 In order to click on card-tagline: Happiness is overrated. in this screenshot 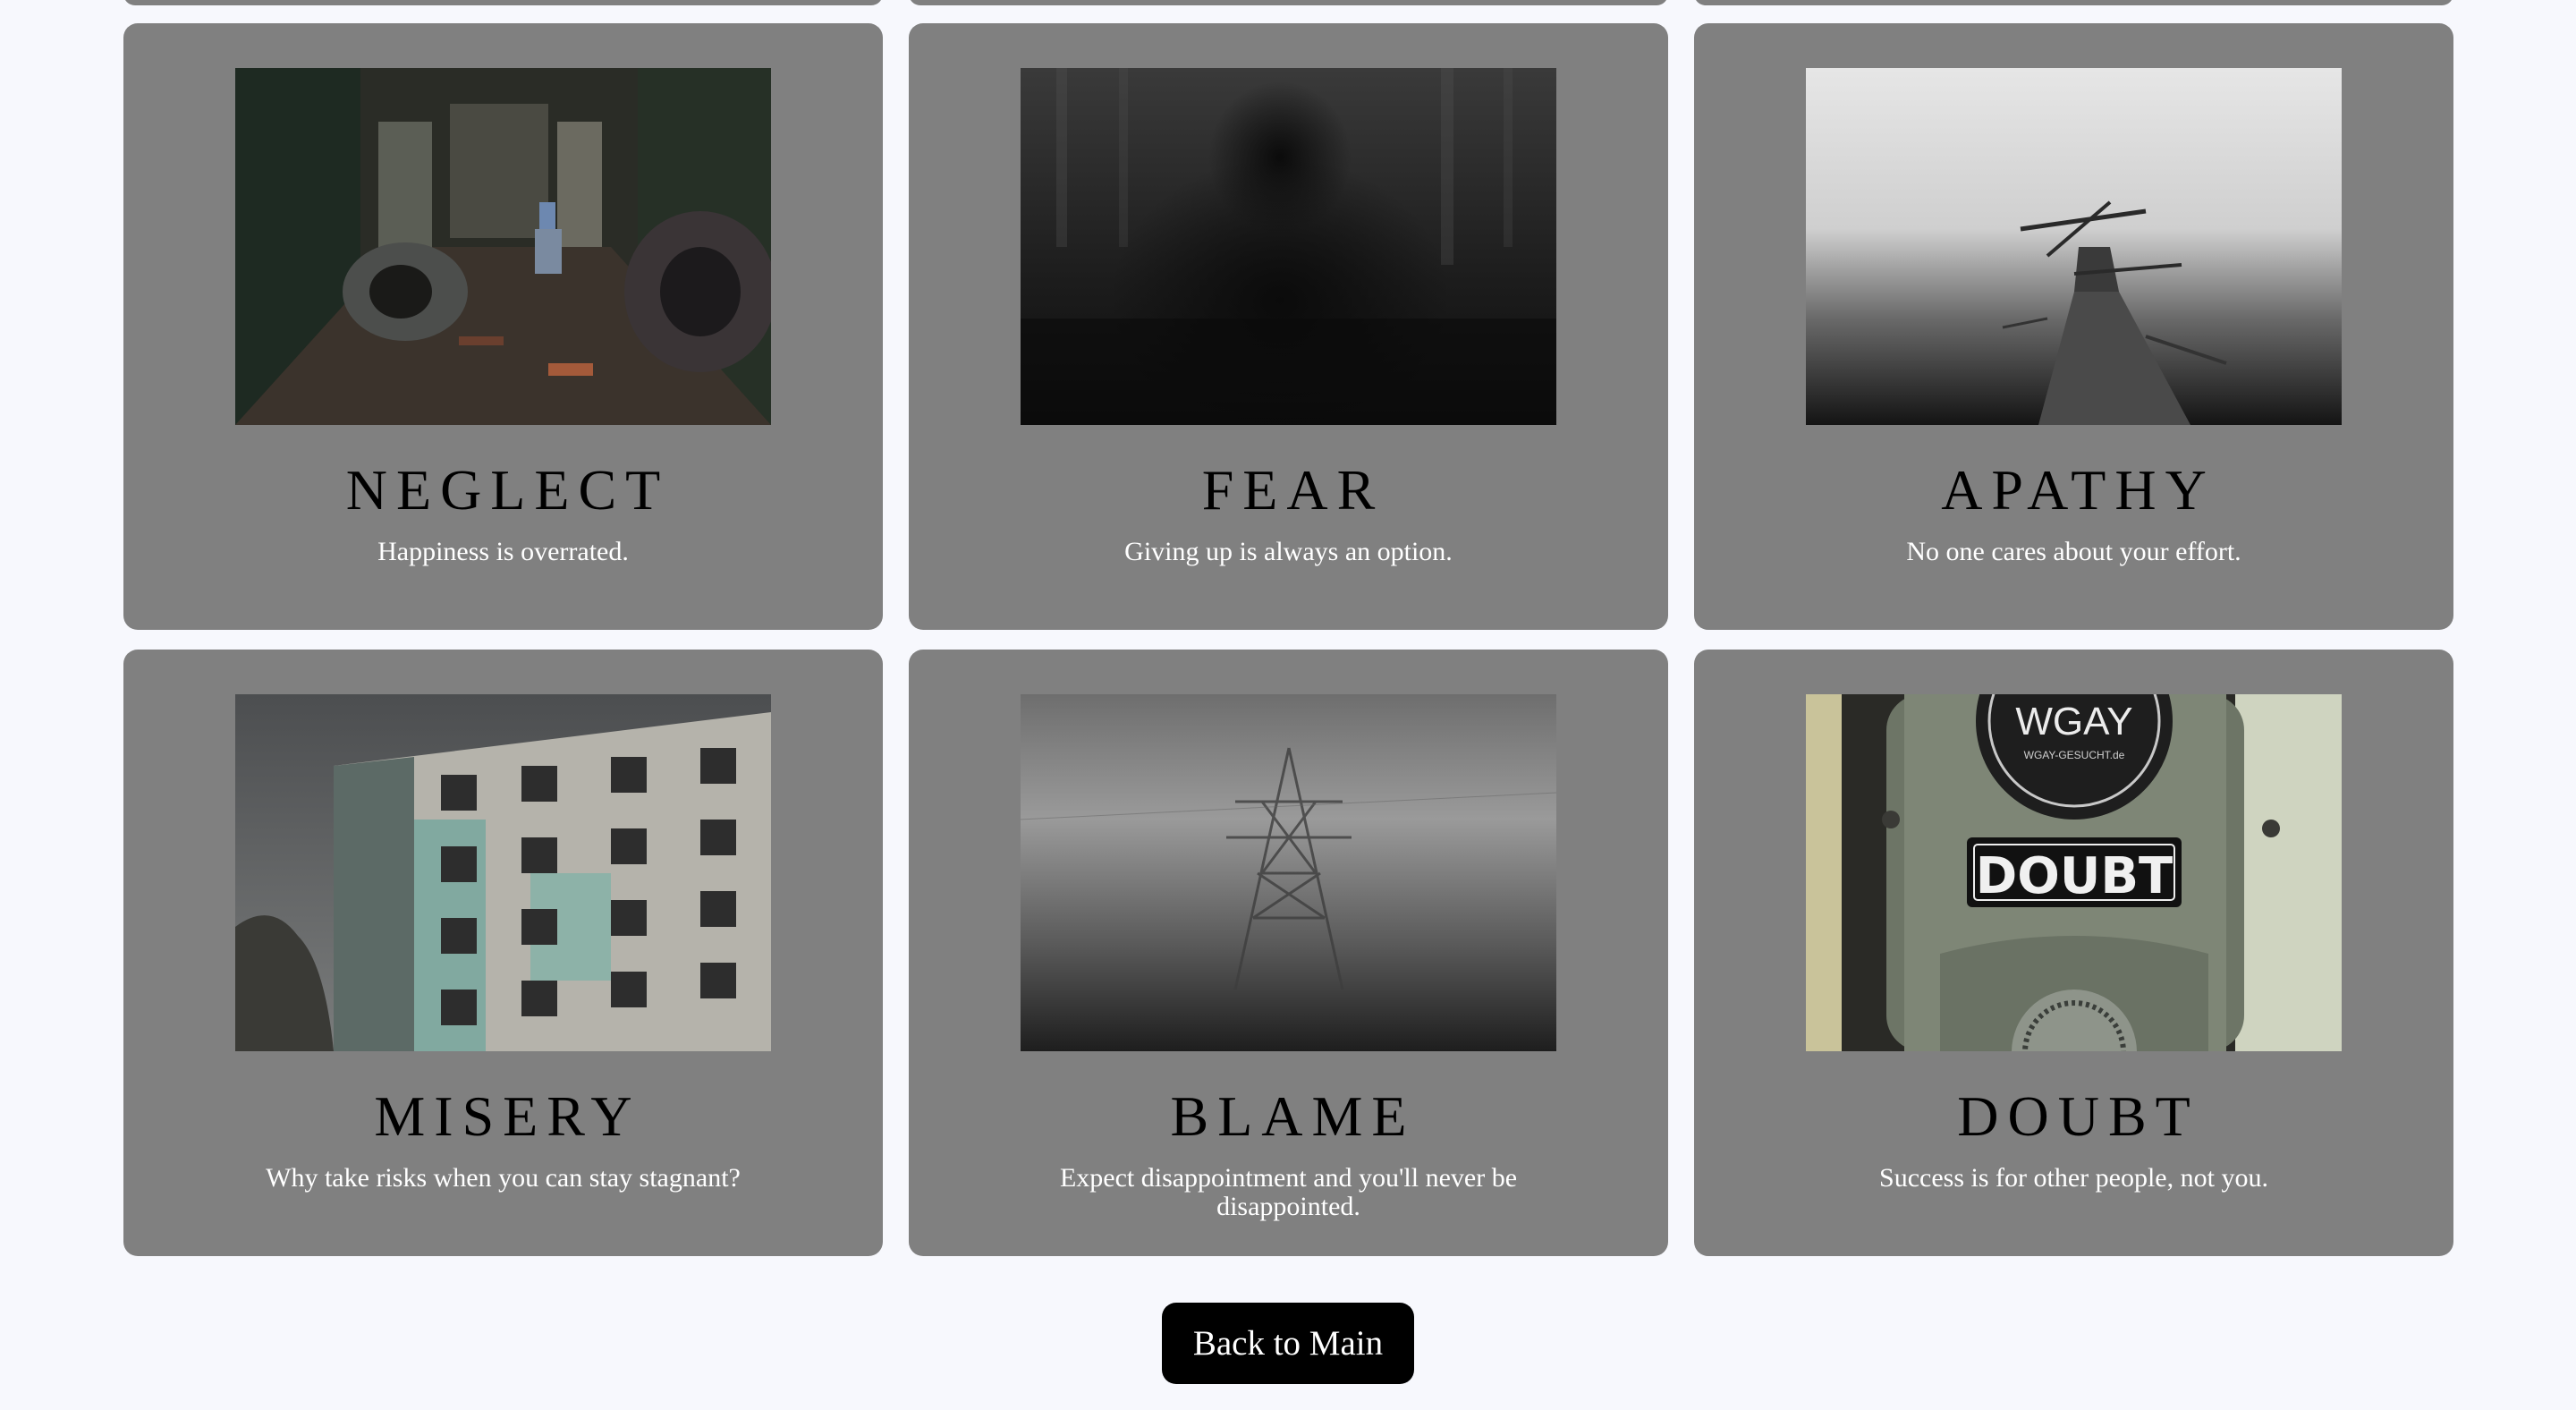, I will do `click(503, 552)`.